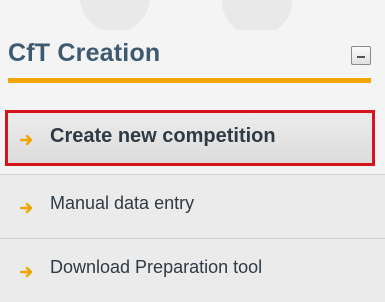 The image size is (385, 302). Describe the element at coordinates (163, 136) in the screenshot. I see `menu-item-label: Create new competition` at that location.